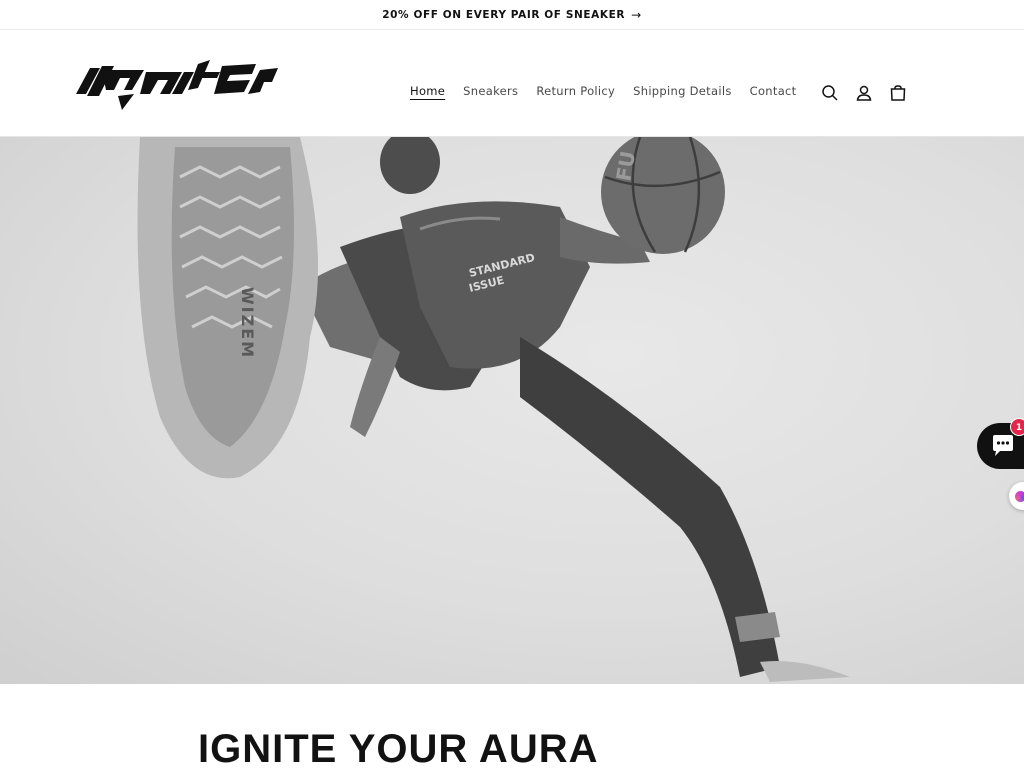 The image size is (1024, 768). I want to click on header-icons, so click(864, 93).